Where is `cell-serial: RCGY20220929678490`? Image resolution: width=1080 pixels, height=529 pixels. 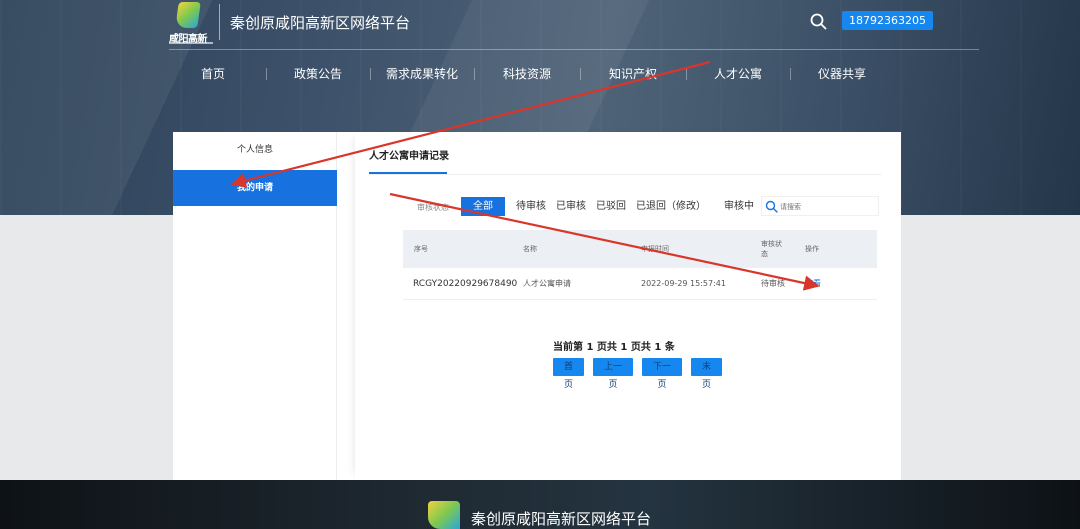
cell-serial: RCGY20220929678490 is located at coordinates (465, 284).